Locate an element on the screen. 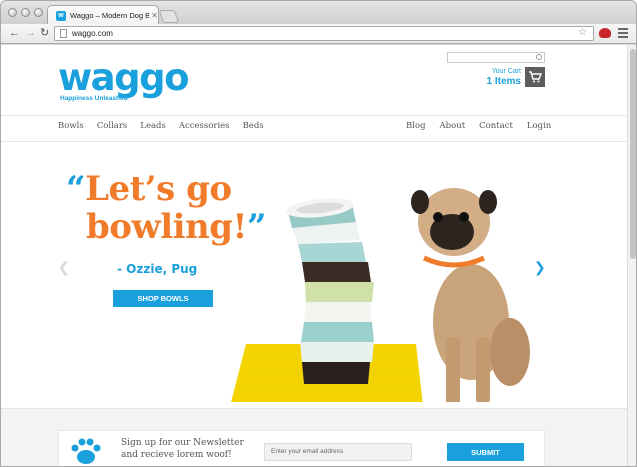 The image size is (637, 467). tab-close-icon: ✕ is located at coordinates (154, 15).